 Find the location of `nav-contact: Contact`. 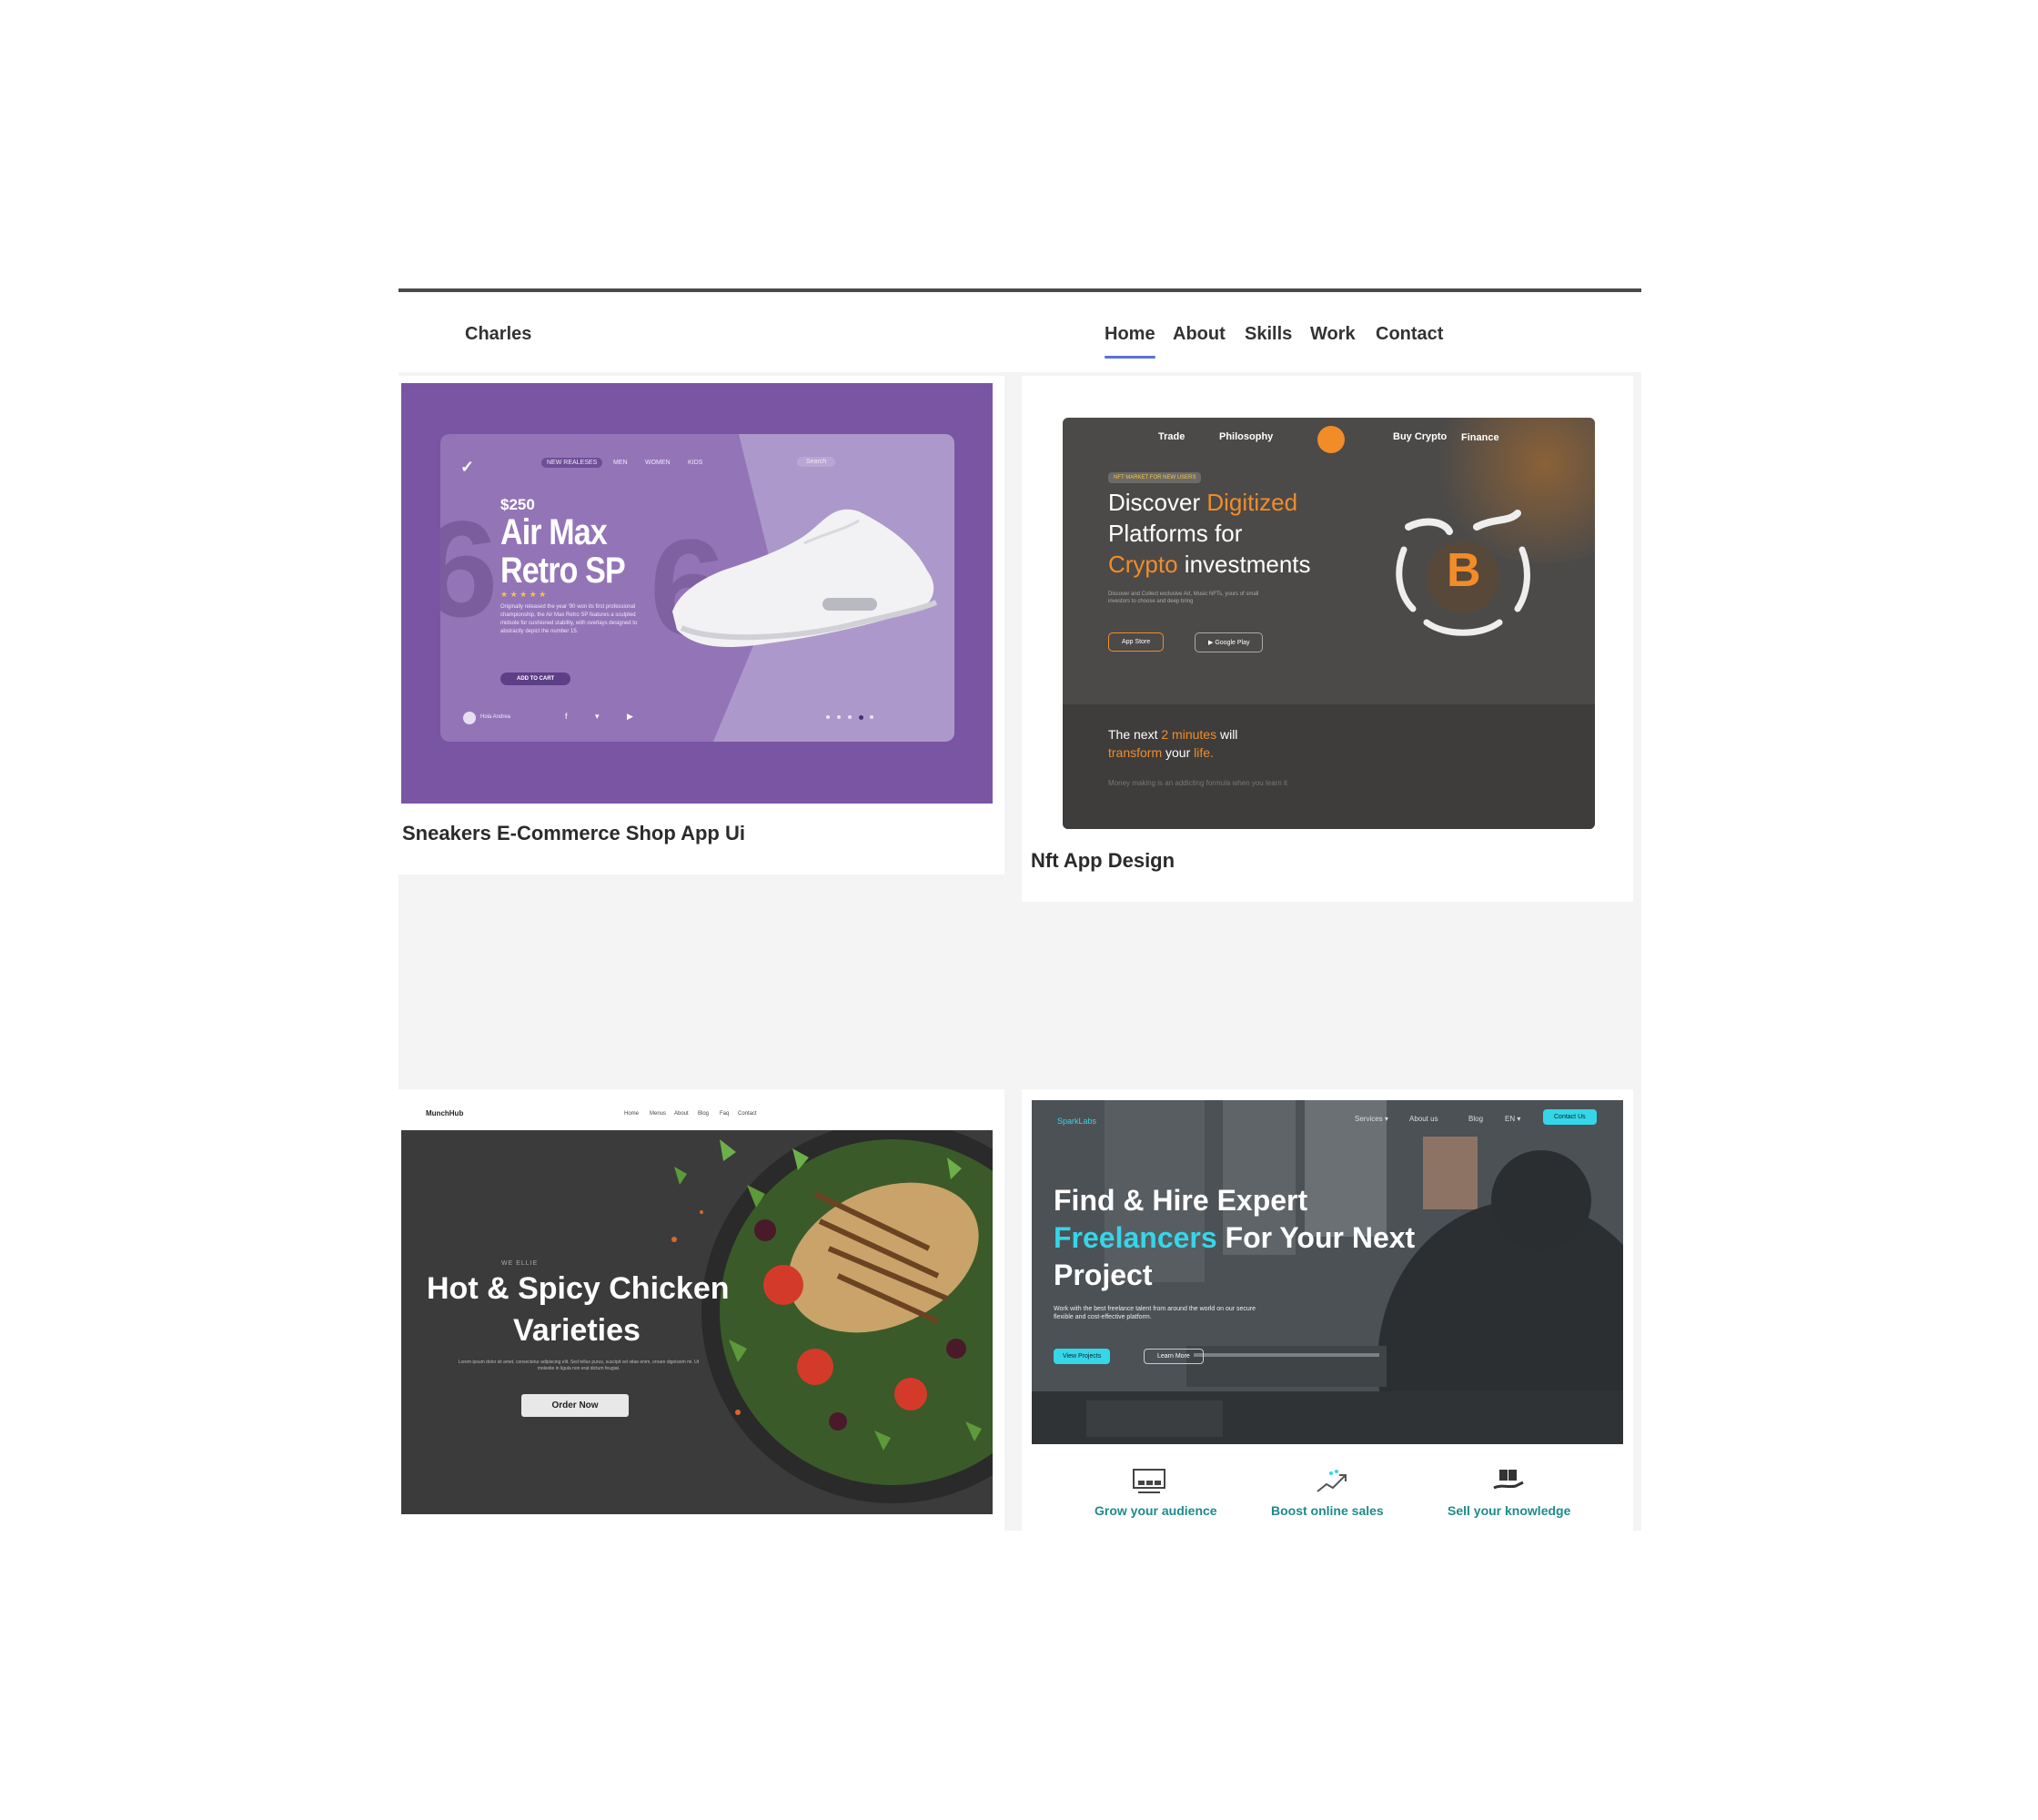

nav-contact: Contact is located at coordinates (1409, 335).